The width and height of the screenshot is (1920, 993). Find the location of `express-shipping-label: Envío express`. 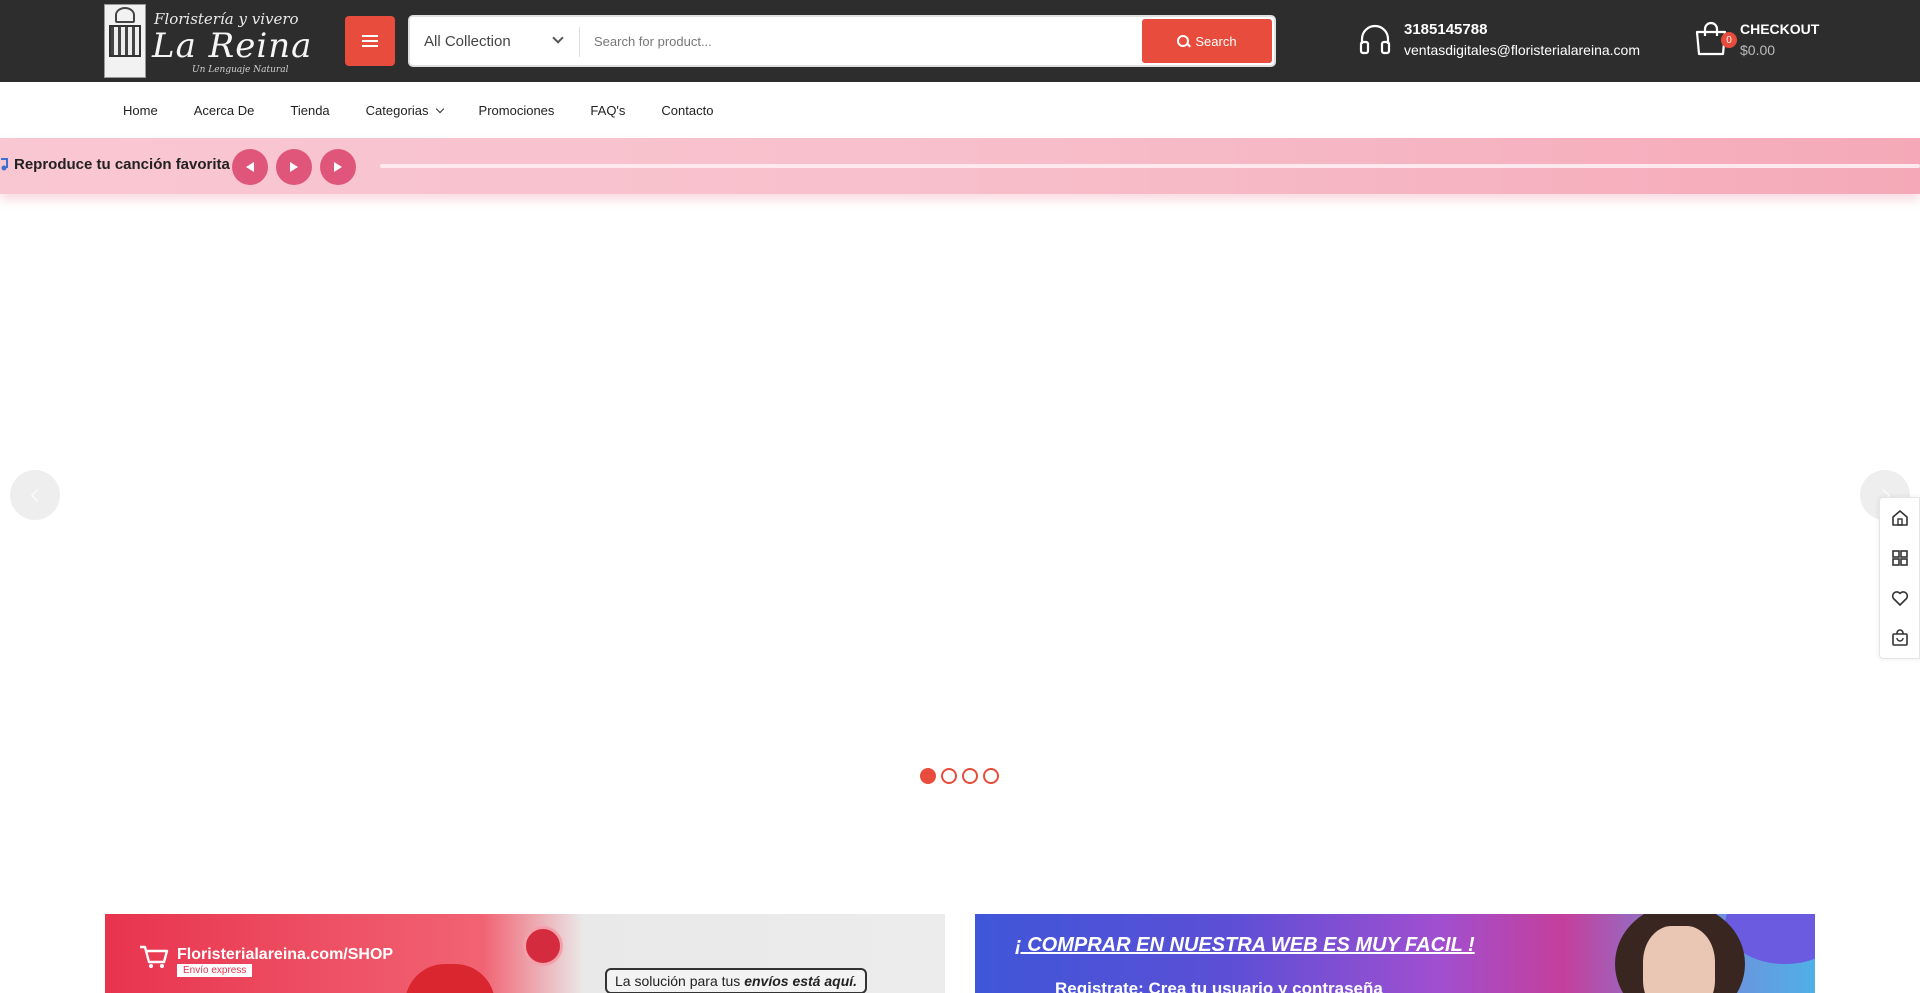

express-shipping-label: Envío express is located at coordinates (215, 970).